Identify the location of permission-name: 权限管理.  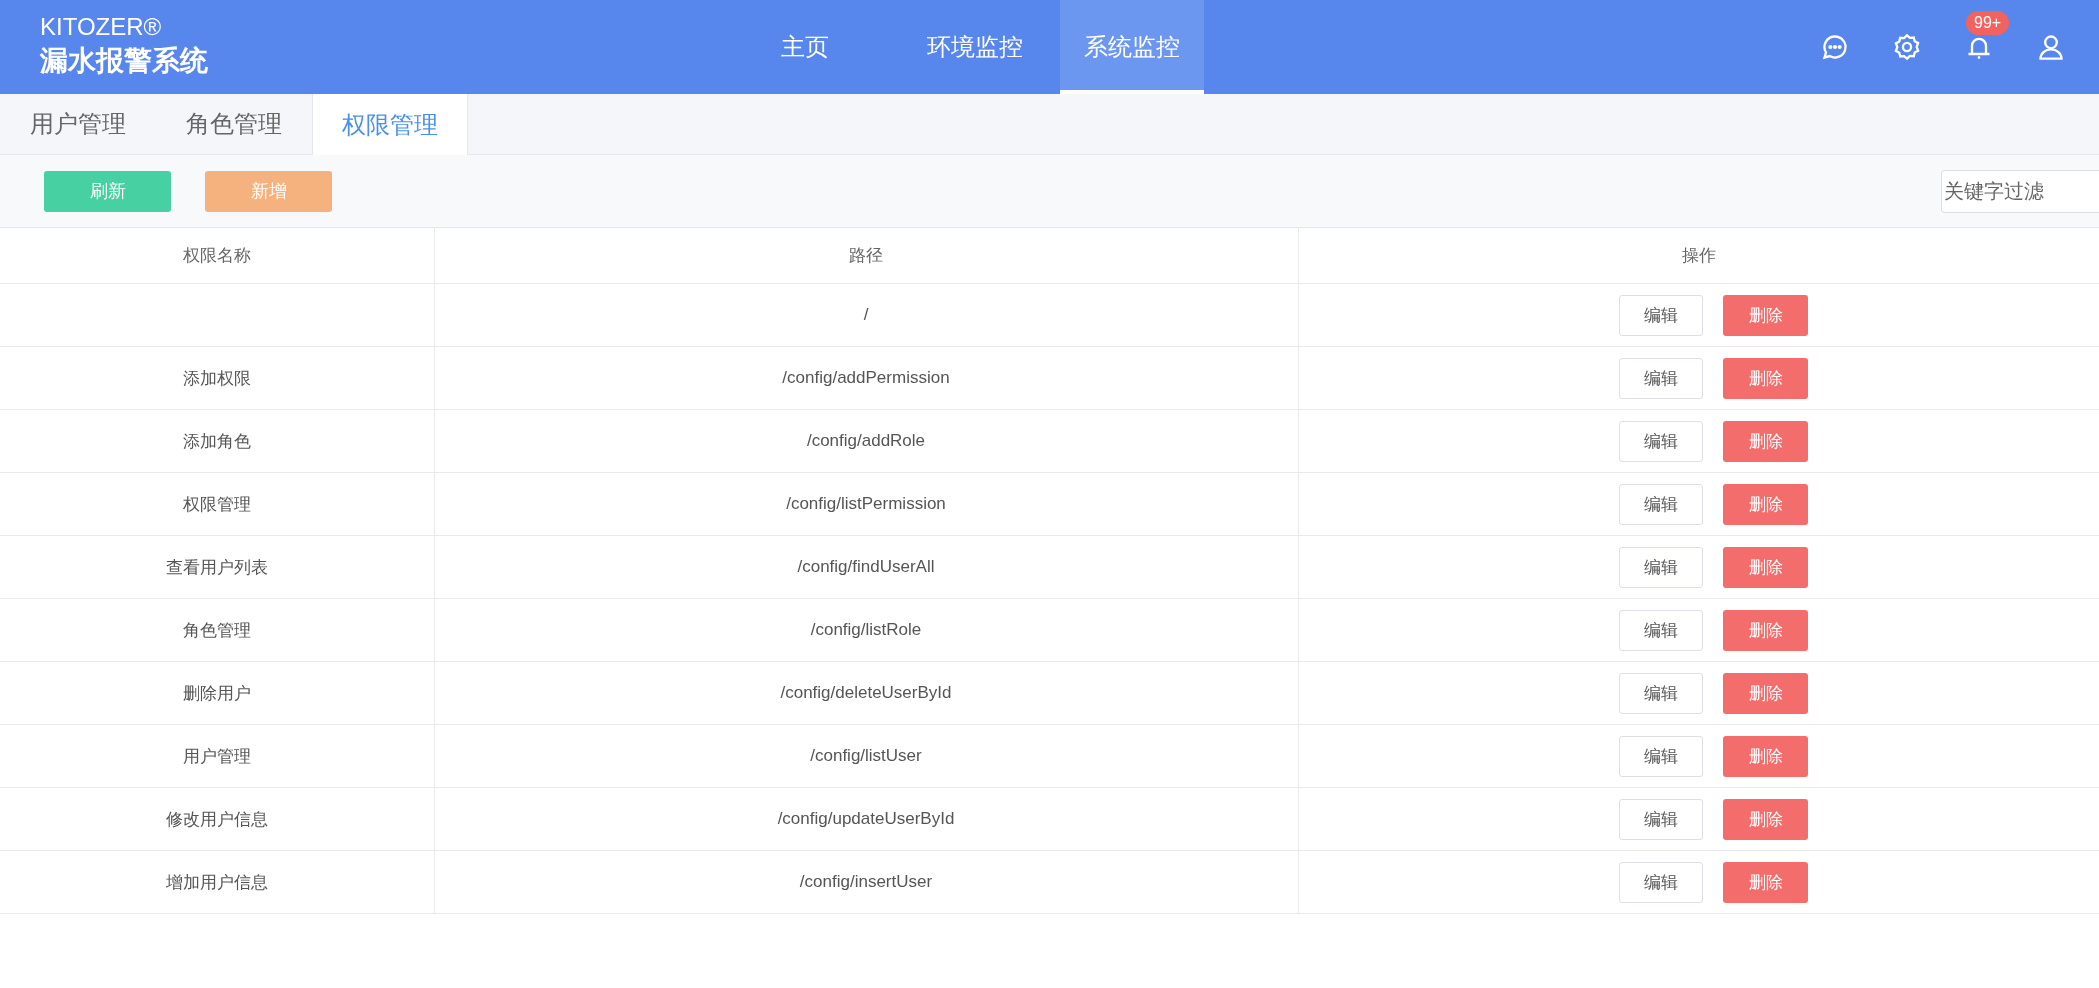
(216, 504).